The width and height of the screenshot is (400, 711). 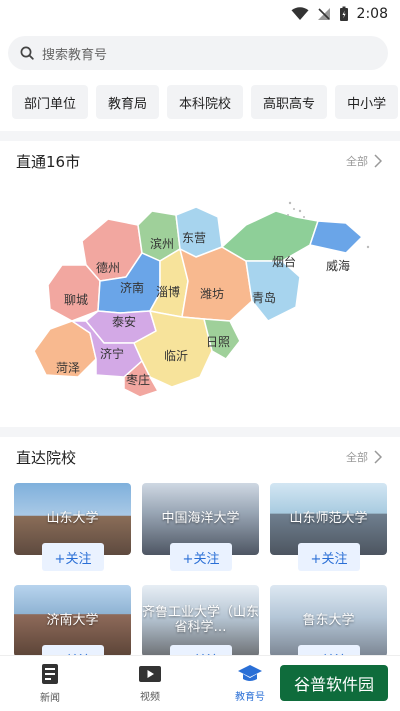 What do you see at coordinates (250, 673) in the screenshot?
I see `graduation-cap-icon` at bounding box center [250, 673].